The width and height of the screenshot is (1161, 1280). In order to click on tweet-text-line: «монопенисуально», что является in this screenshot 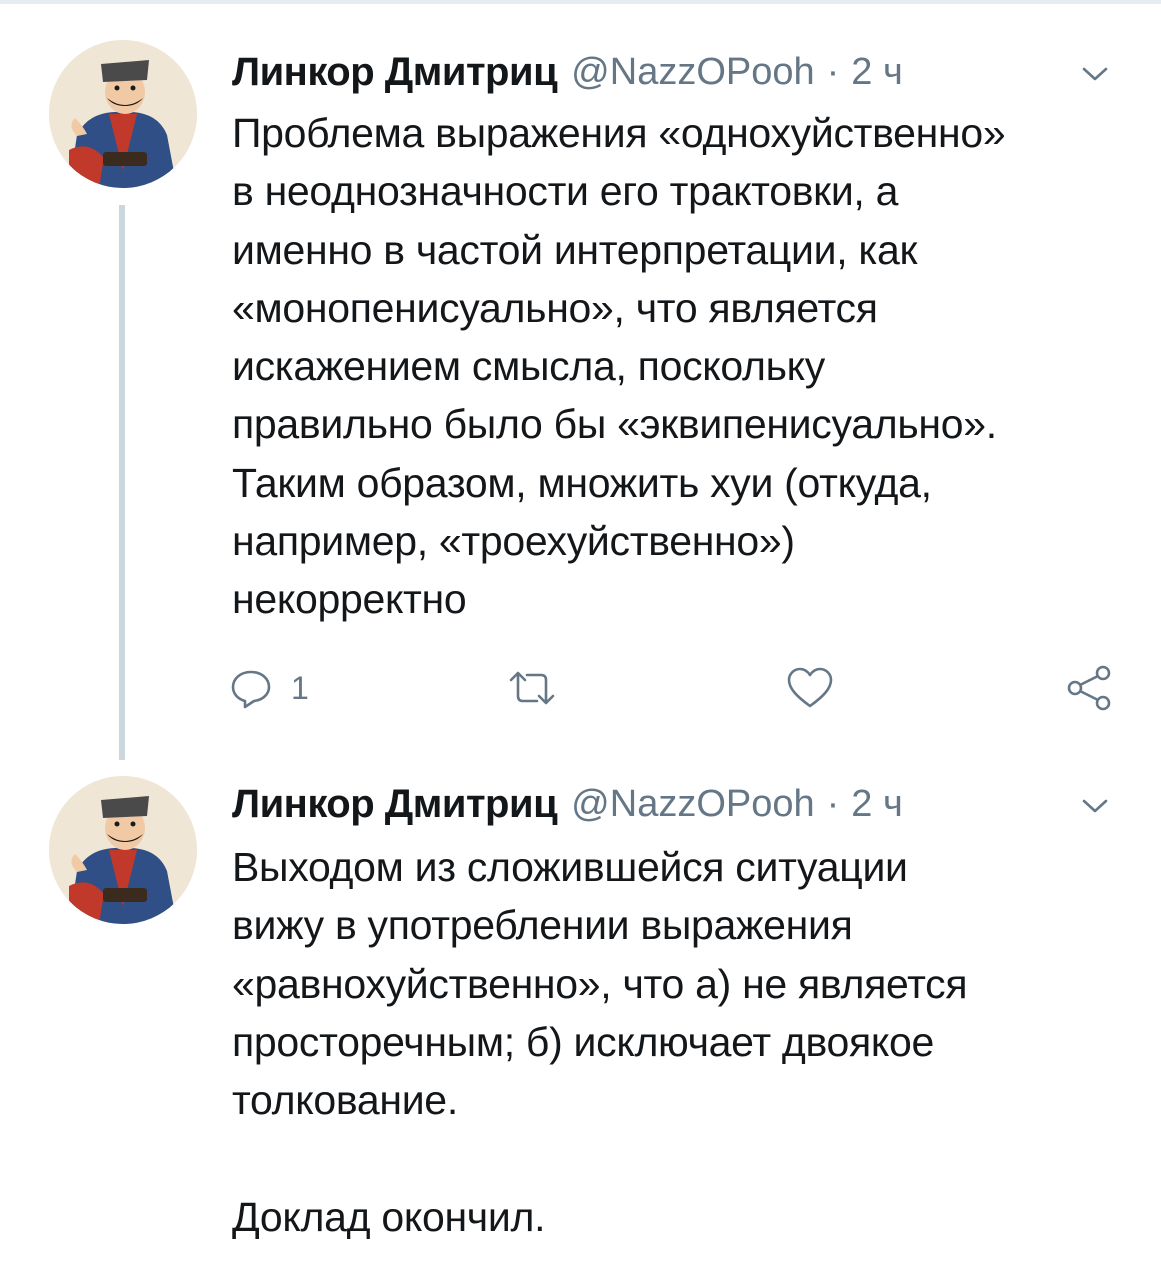, I will do `click(555, 307)`.